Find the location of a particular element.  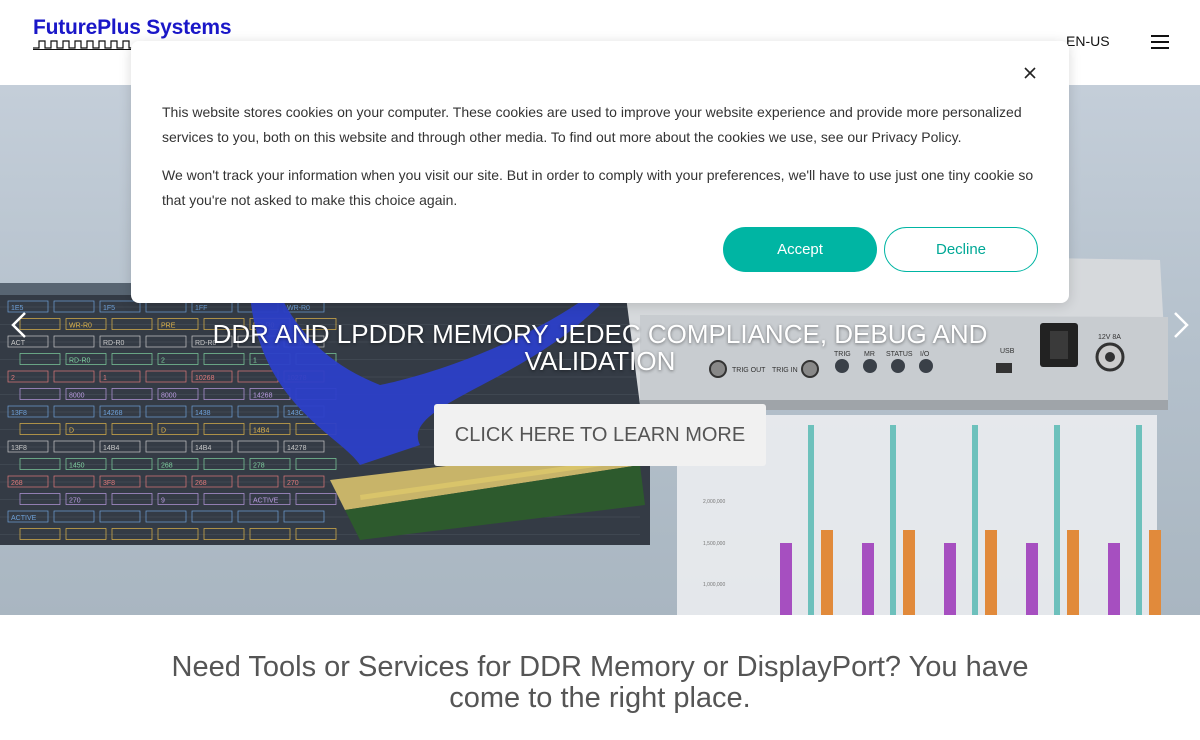

waveform-label: 1438 is located at coordinates (203, 413).